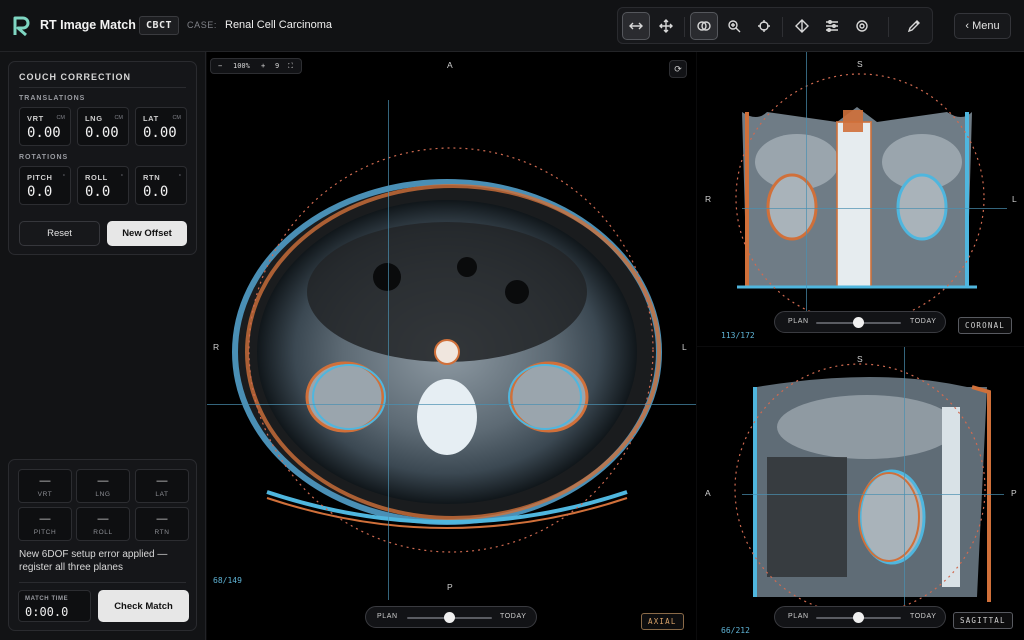  Describe the element at coordinates (47, 599) in the screenshot. I see `match-time-label: MATCH TIME` at that location.